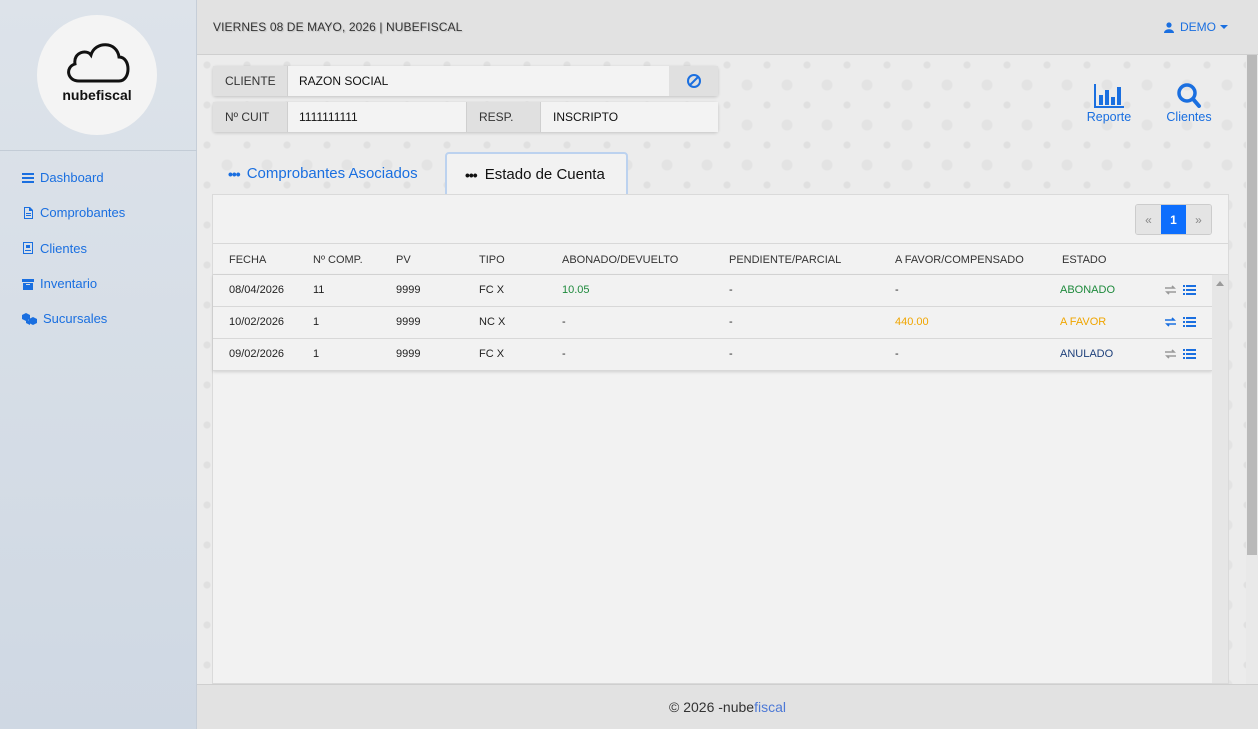 This screenshot has width=1258, height=729. What do you see at coordinates (1109, 117) in the screenshot?
I see `reporte-label: Reporte` at bounding box center [1109, 117].